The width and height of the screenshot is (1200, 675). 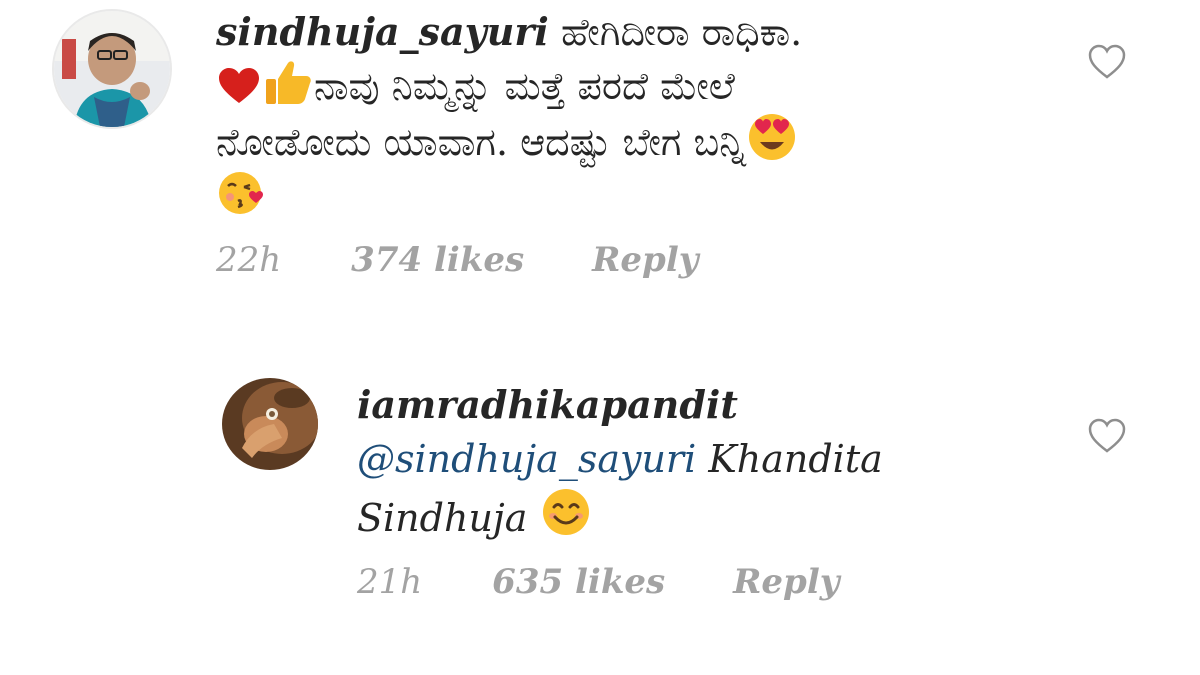 I want to click on mention-link: @sindhuja_sayuri, so click(x=526, y=459).